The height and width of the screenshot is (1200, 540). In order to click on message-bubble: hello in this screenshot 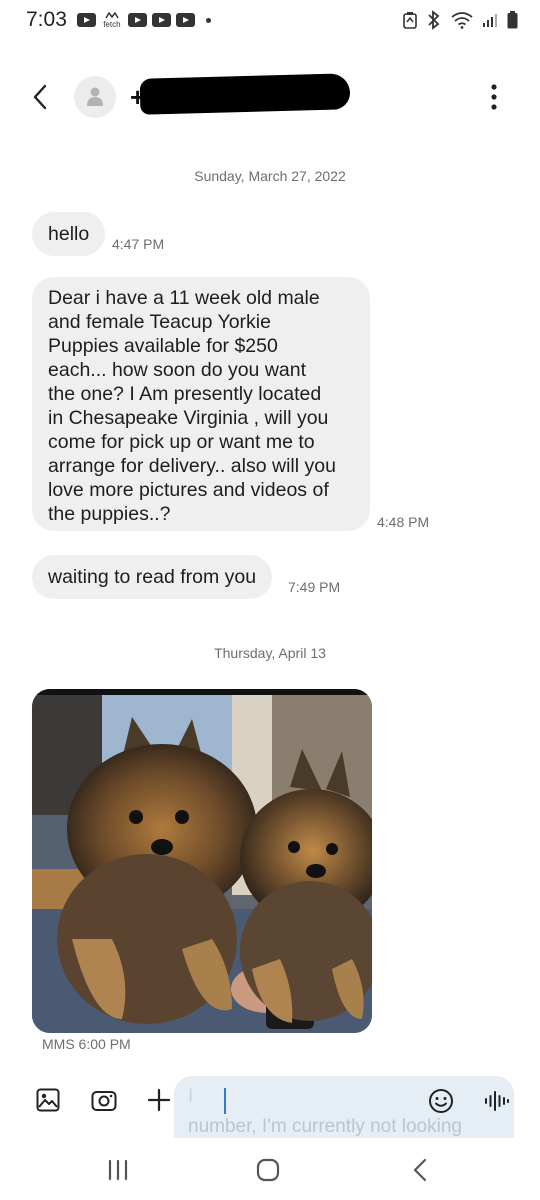, I will do `click(69, 234)`.